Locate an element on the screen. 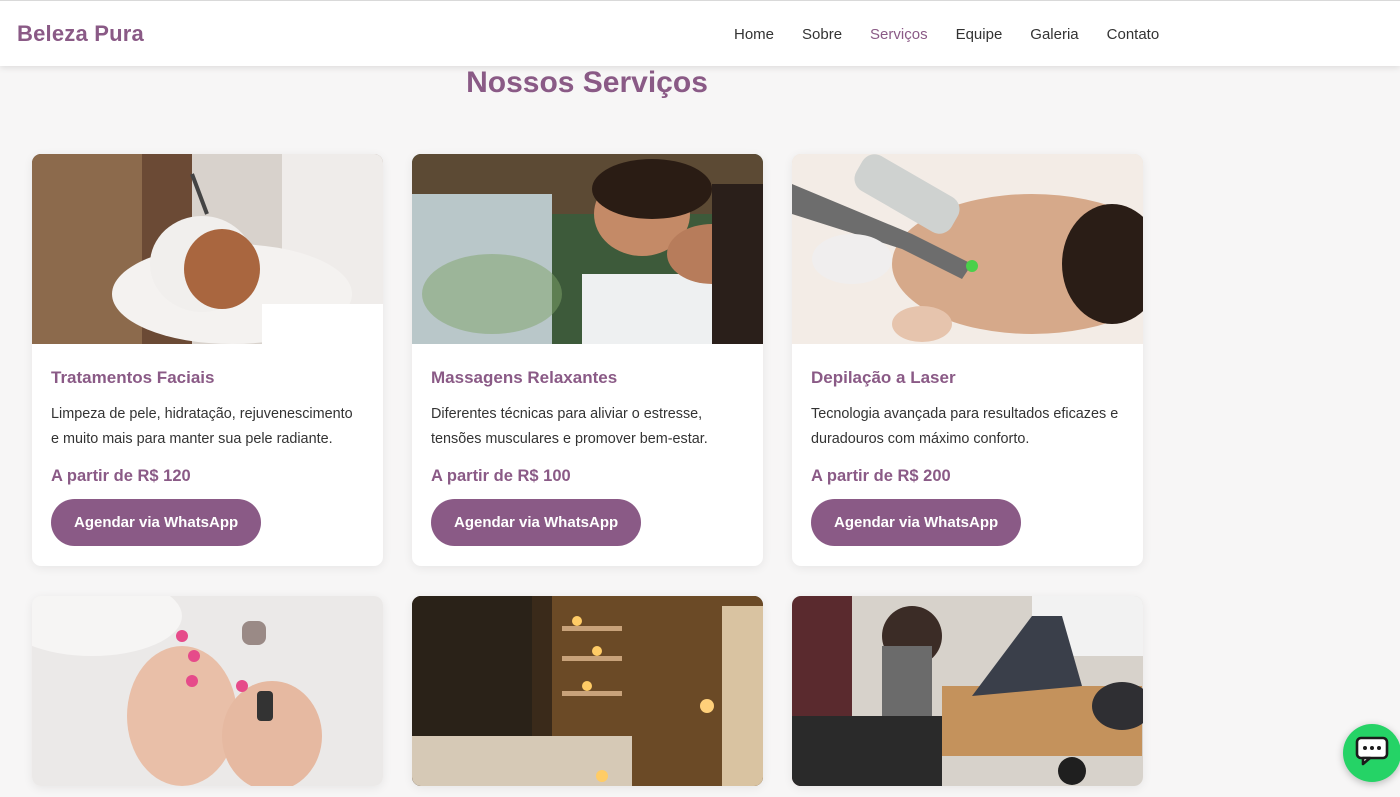  service-card-spa is located at coordinates (587, 691).